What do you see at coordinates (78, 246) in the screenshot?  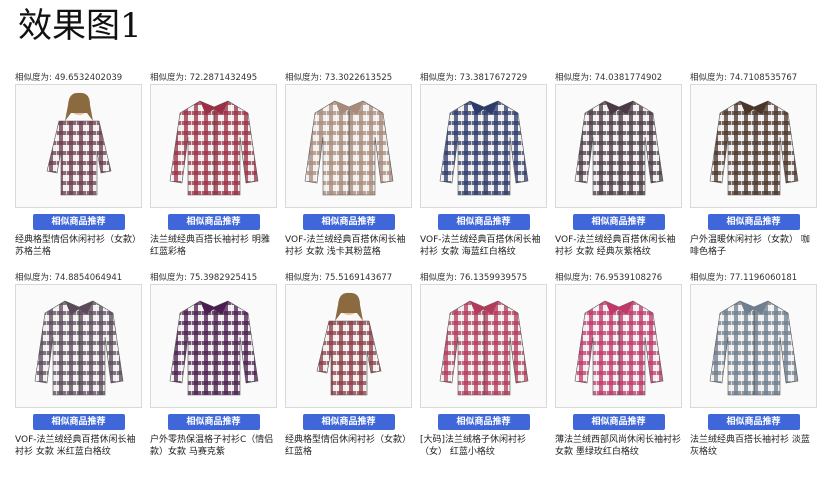 I see `product-description: 经典格型情侣休闲衬衫（女款） 苏格兰格` at bounding box center [78, 246].